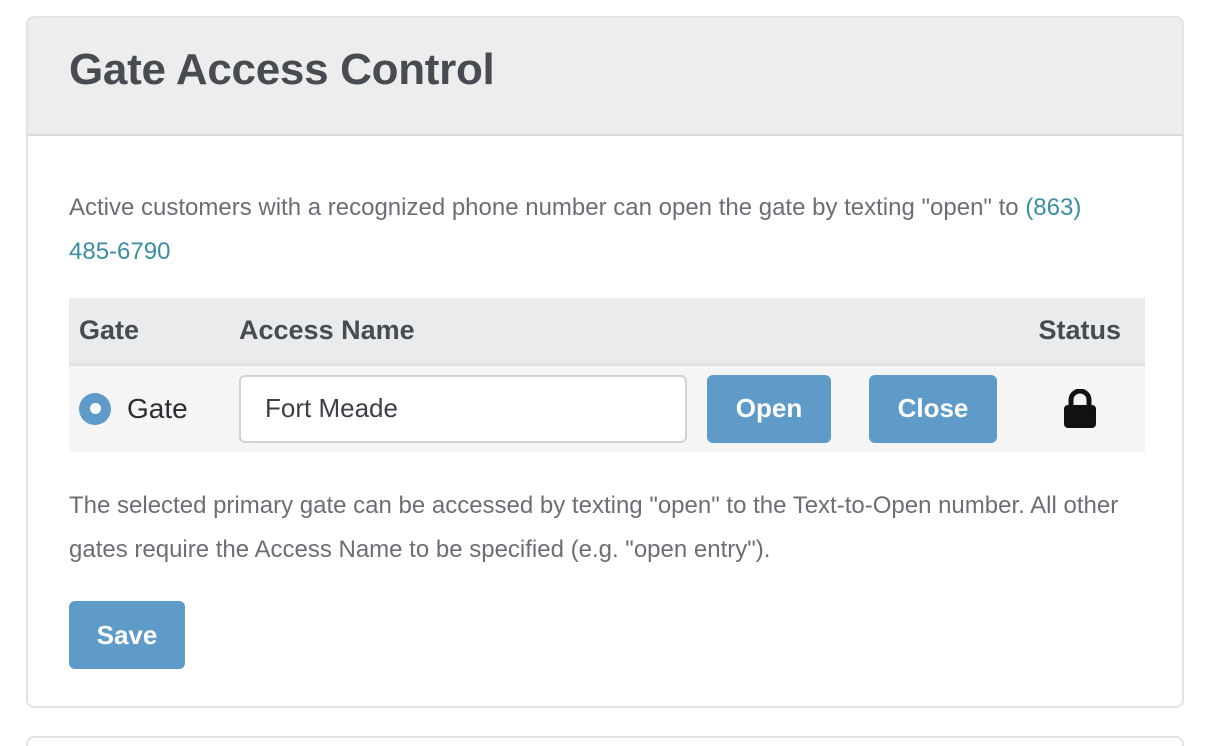  I want to click on next-card-edge, so click(605, 741).